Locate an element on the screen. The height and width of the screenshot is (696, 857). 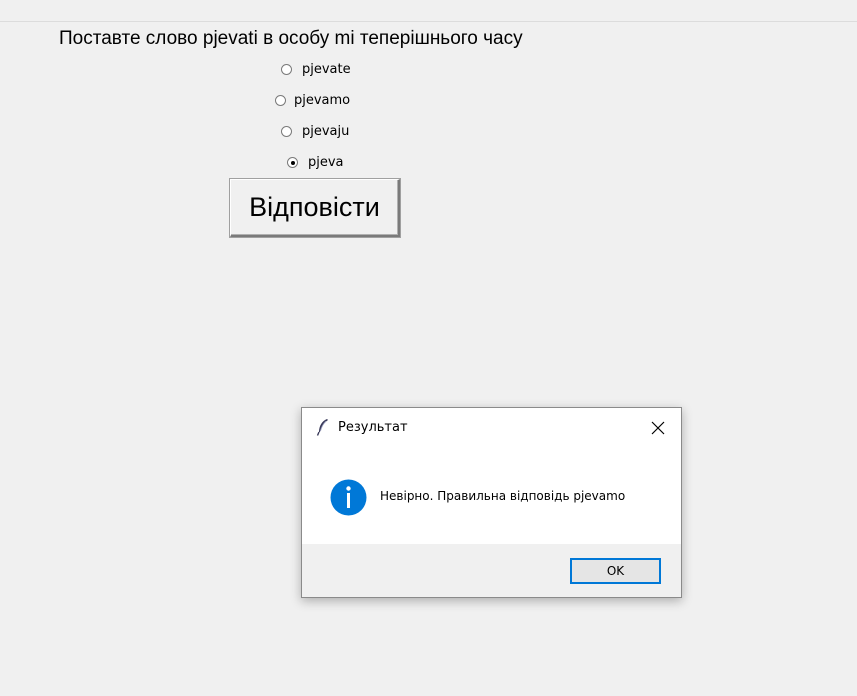
option-label: pjevate is located at coordinates (326, 69).